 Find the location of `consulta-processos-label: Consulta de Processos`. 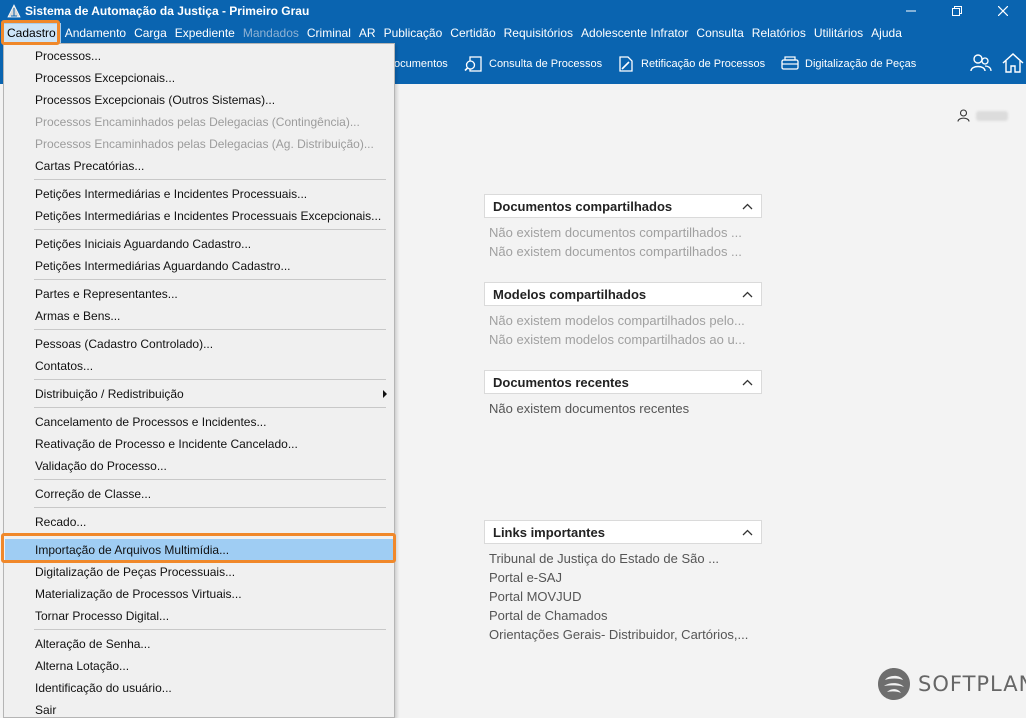

consulta-processos-label: Consulta de Processos is located at coordinates (546, 64).